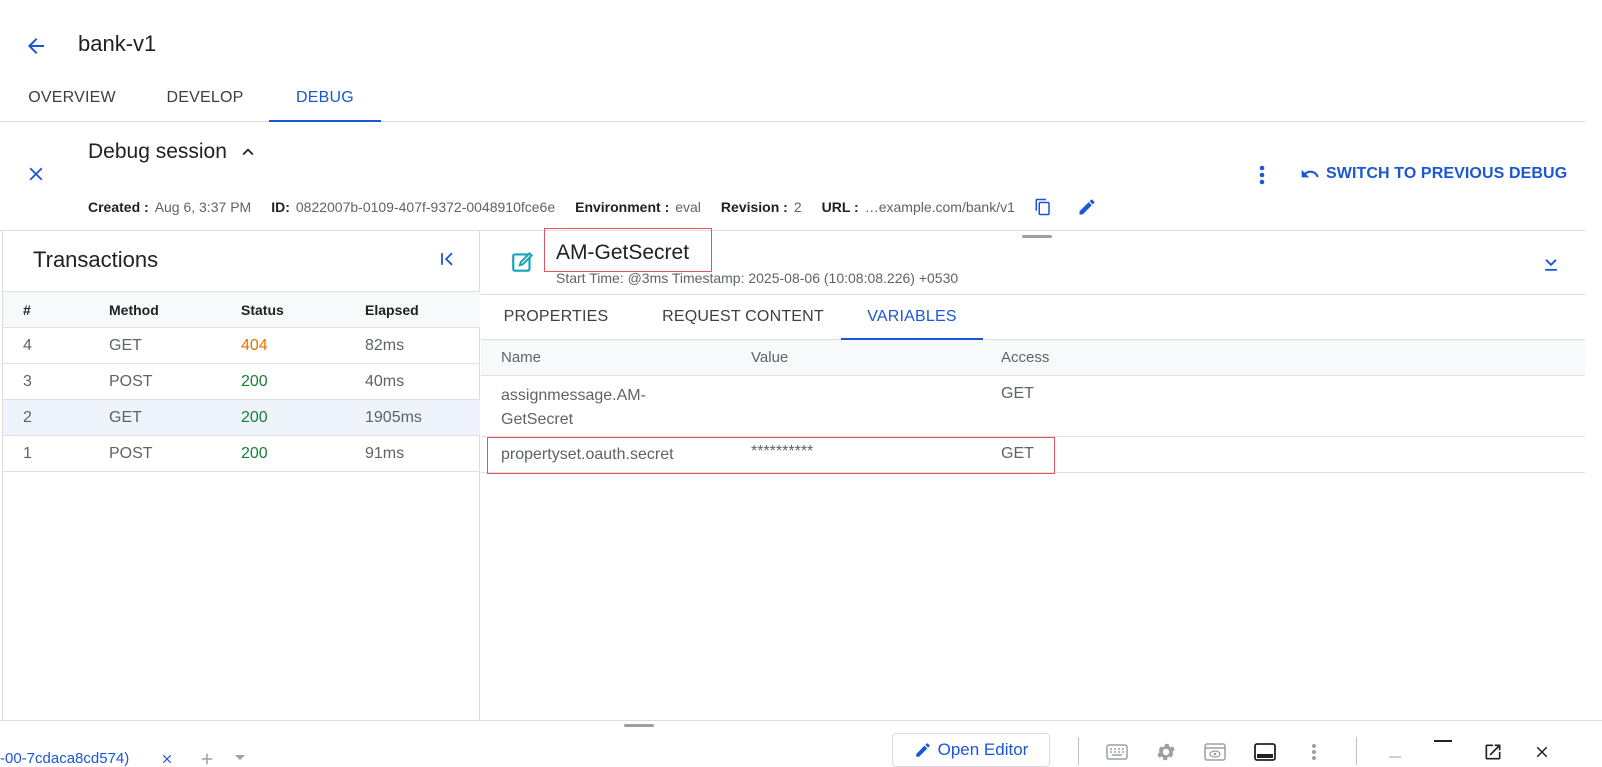  I want to click on debug-session-toggle: Debug session, so click(173, 152).